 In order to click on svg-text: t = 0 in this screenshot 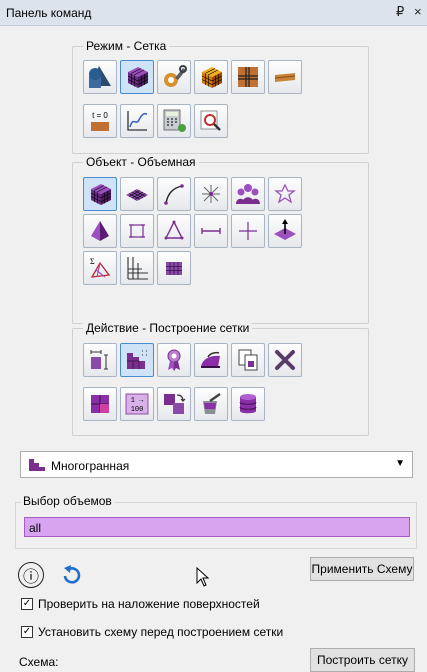, I will do `click(100, 115)`.